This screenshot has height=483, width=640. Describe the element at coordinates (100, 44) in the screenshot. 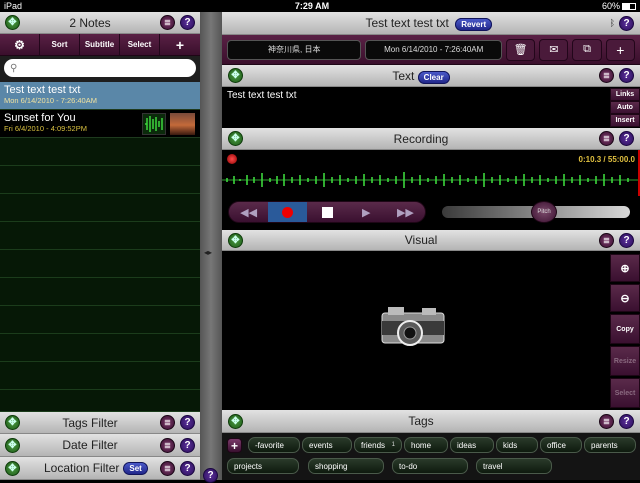

I see `subtitle-button: Subtitle` at that location.